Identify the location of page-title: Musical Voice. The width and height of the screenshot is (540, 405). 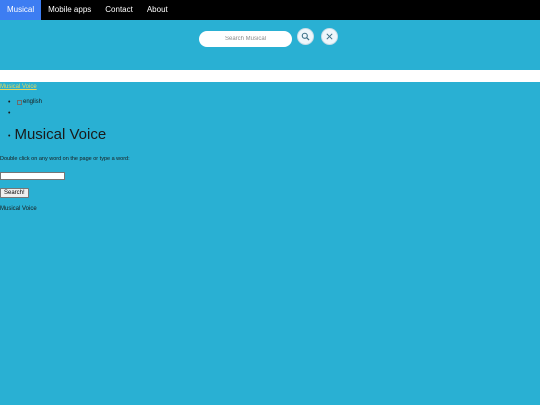
(60, 134).